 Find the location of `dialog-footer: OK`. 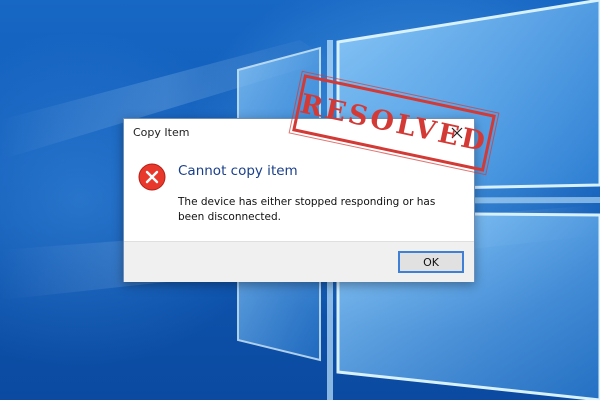

dialog-footer: OK is located at coordinates (299, 261).